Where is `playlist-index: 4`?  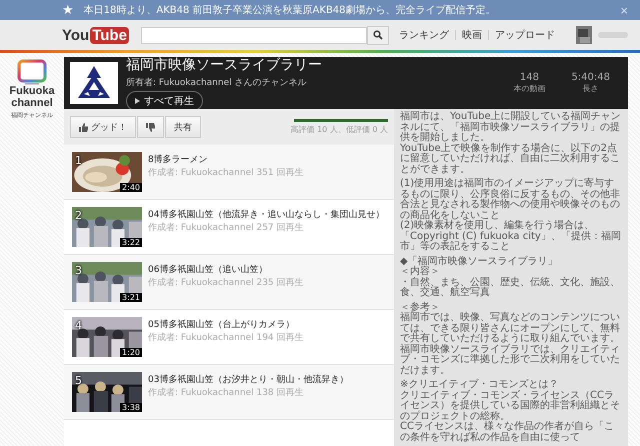
playlist-index: 4 is located at coordinates (78, 325).